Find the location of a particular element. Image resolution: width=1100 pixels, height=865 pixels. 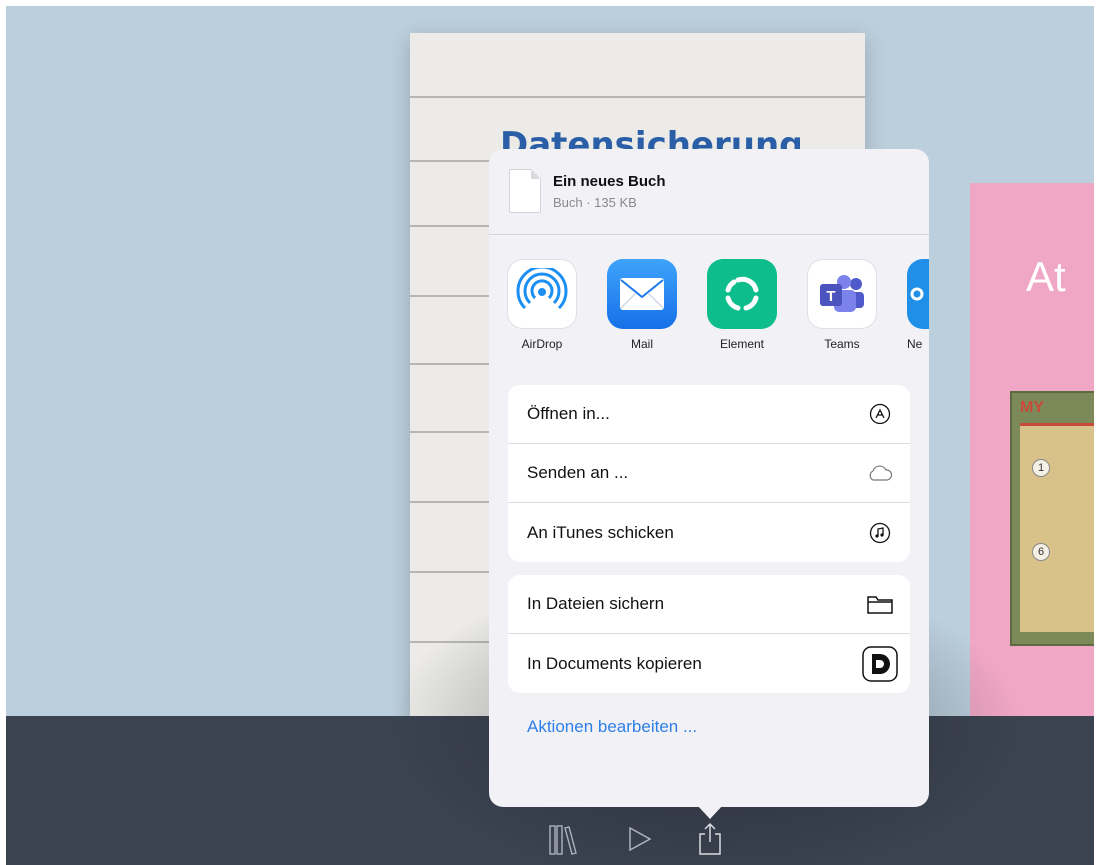

file-meta: Buch · 135 KB is located at coordinates (595, 202).